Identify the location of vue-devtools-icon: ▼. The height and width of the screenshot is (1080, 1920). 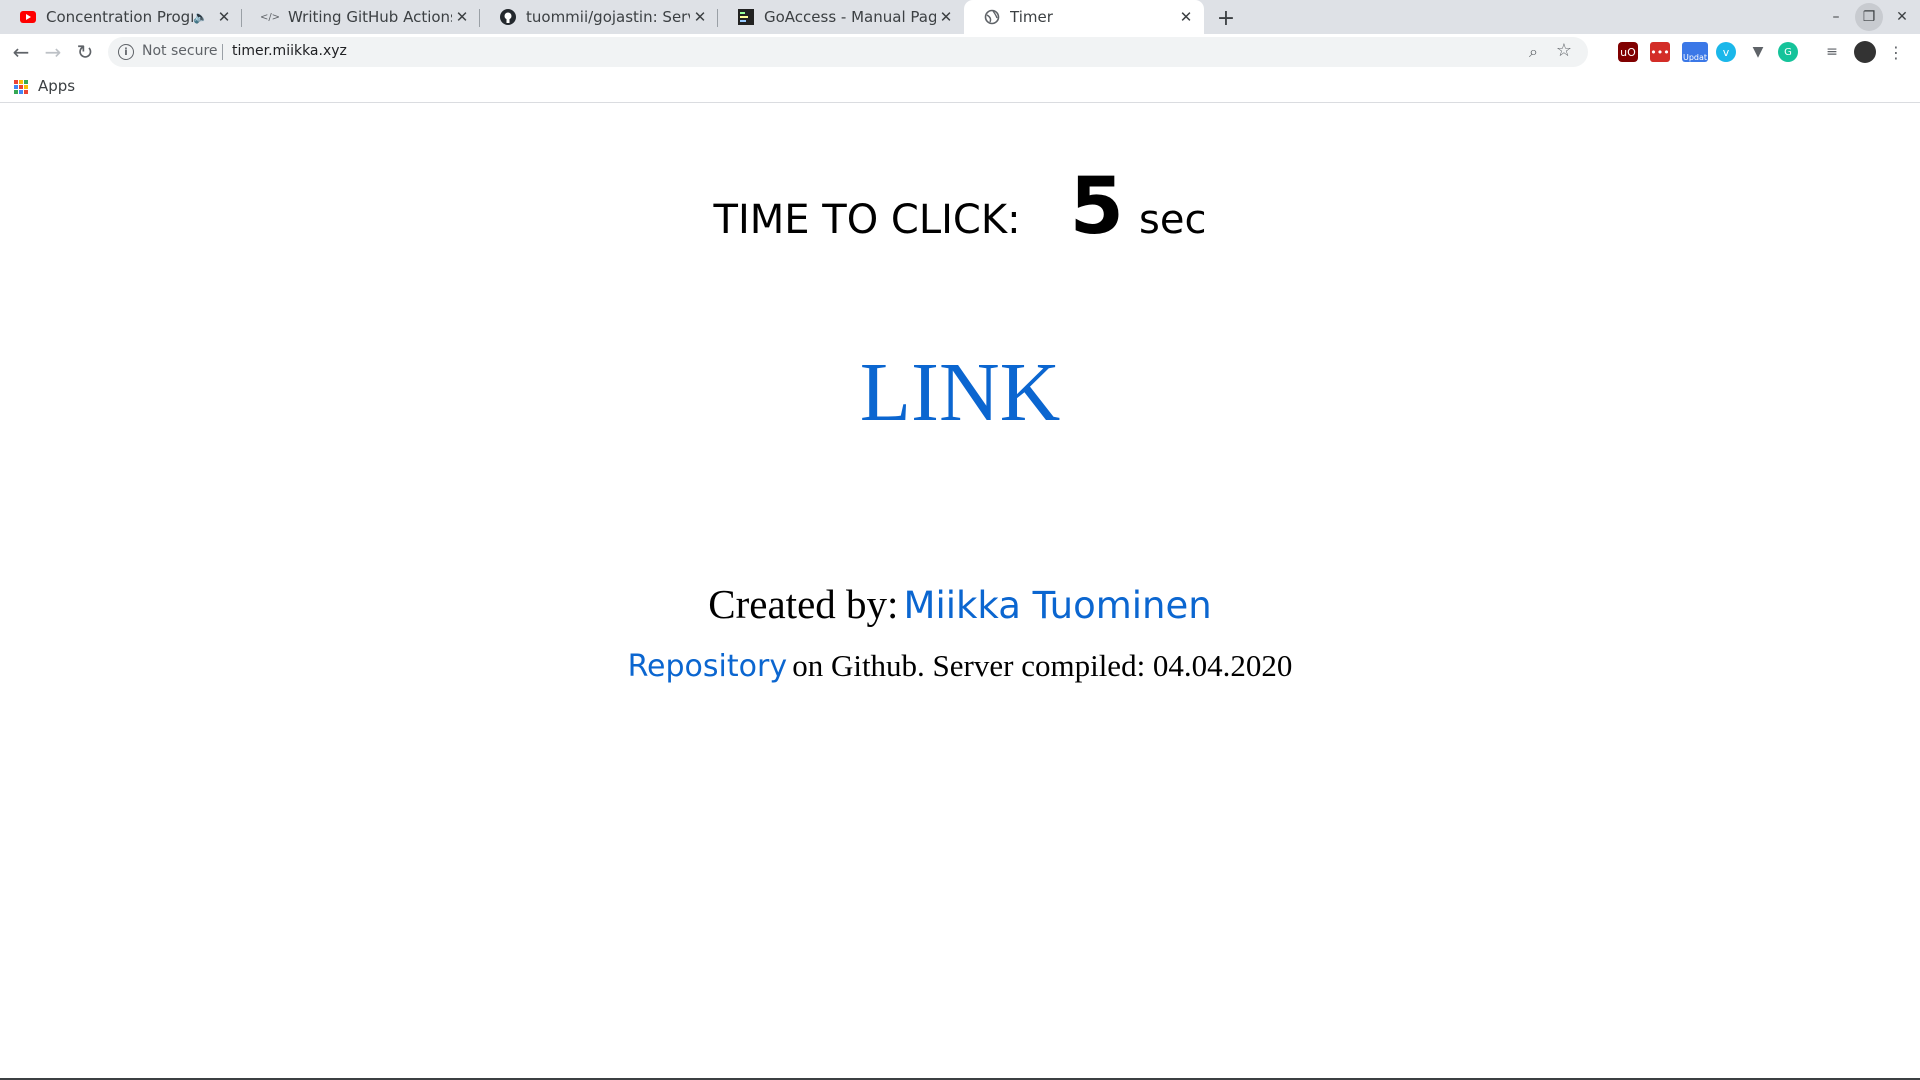
(1758, 52).